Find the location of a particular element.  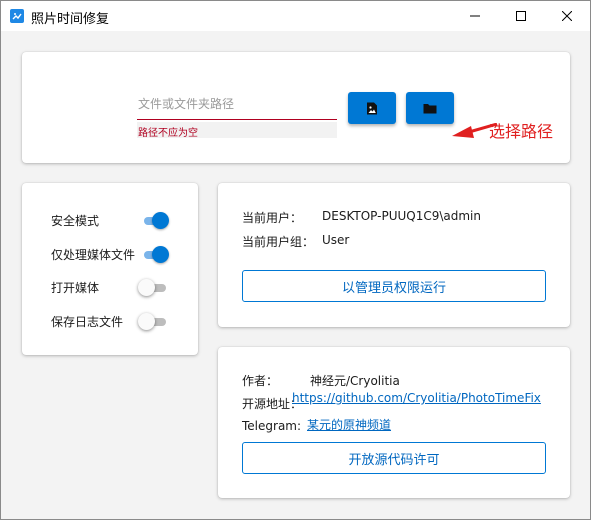

run-as-admin-button: 以管理员权限运行 is located at coordinates (394, 286).